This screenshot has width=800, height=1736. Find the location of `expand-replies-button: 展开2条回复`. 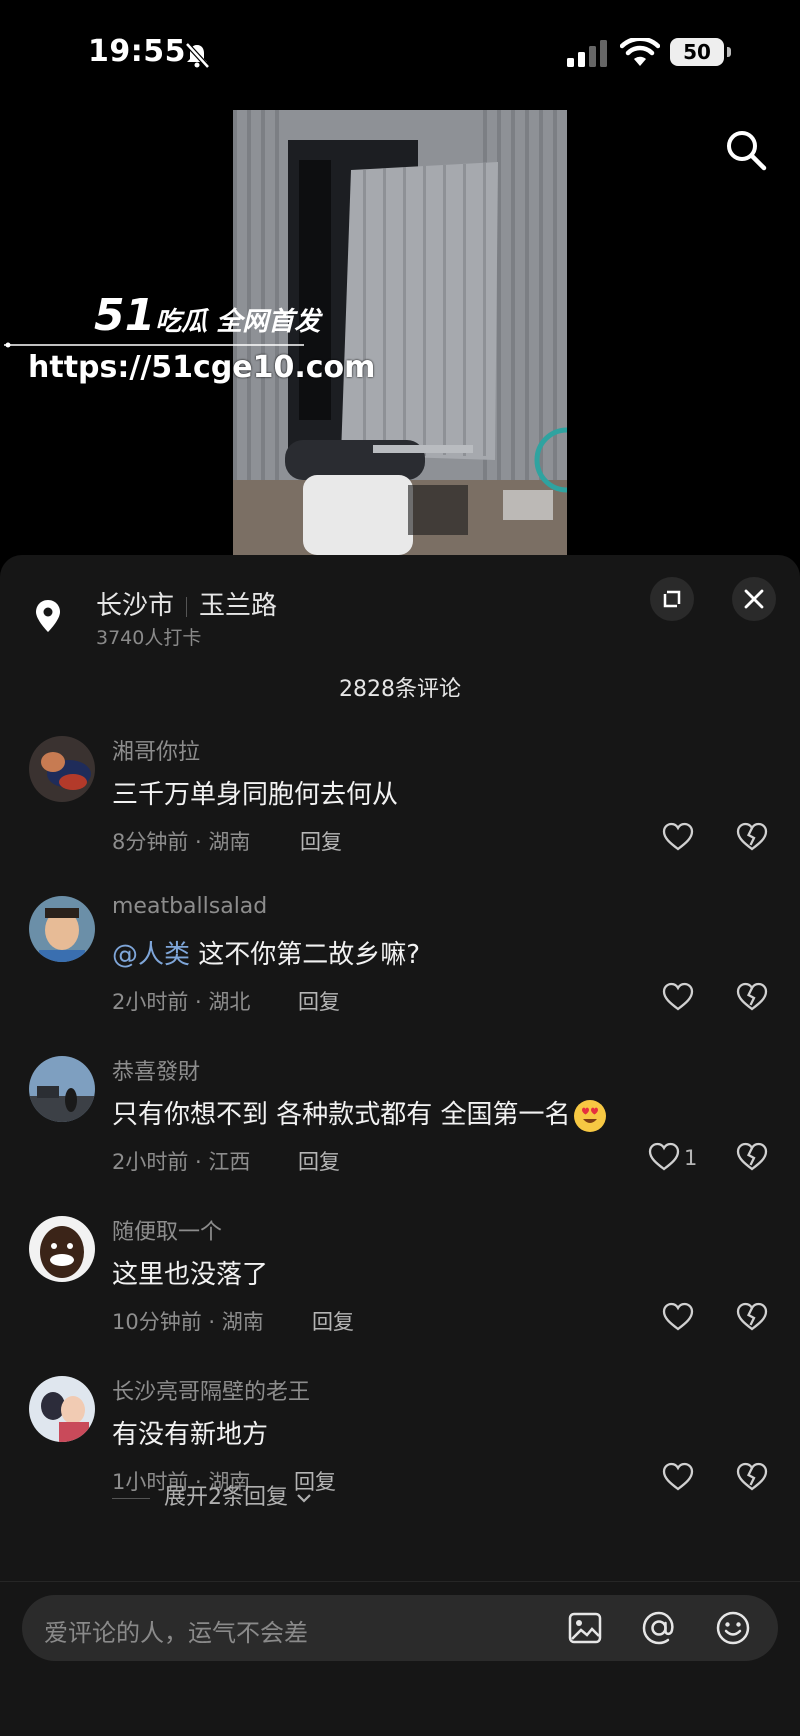

expand-replies-button: 展开2条回复 is located at coordinates (212, 1495).